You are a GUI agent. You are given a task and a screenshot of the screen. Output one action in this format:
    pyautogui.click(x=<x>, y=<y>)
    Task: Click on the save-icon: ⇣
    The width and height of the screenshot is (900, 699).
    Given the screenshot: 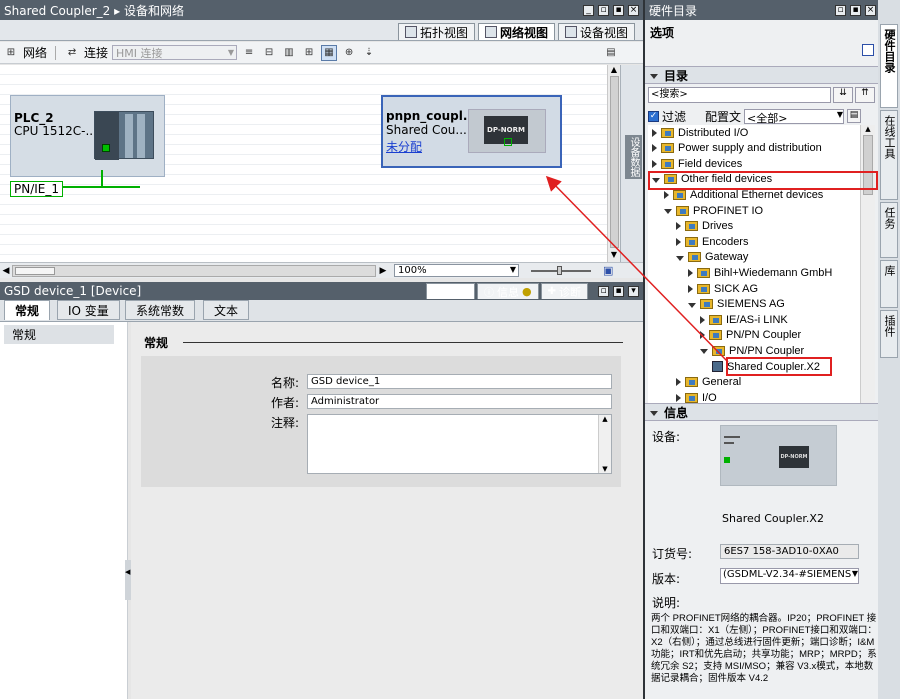 What is the action you would take?
    pyautogui.click(x=369, y=53)
    